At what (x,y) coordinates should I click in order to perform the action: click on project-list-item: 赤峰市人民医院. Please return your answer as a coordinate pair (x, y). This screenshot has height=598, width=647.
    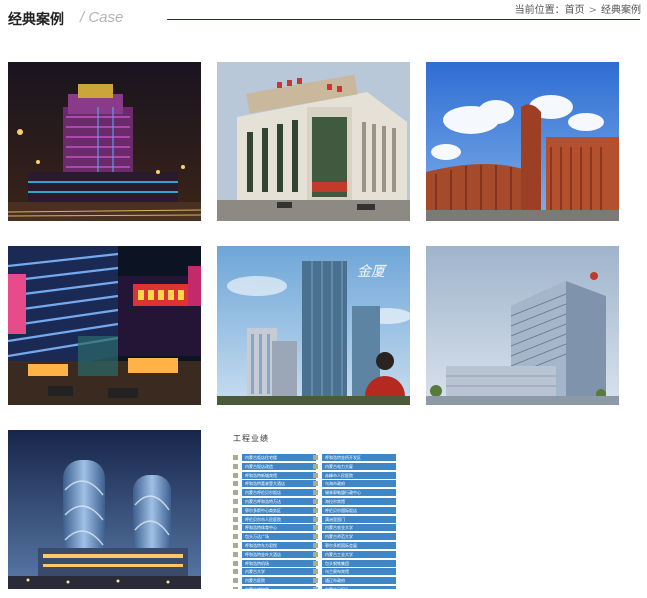
    Looking at the image, I should click on (354, 475).